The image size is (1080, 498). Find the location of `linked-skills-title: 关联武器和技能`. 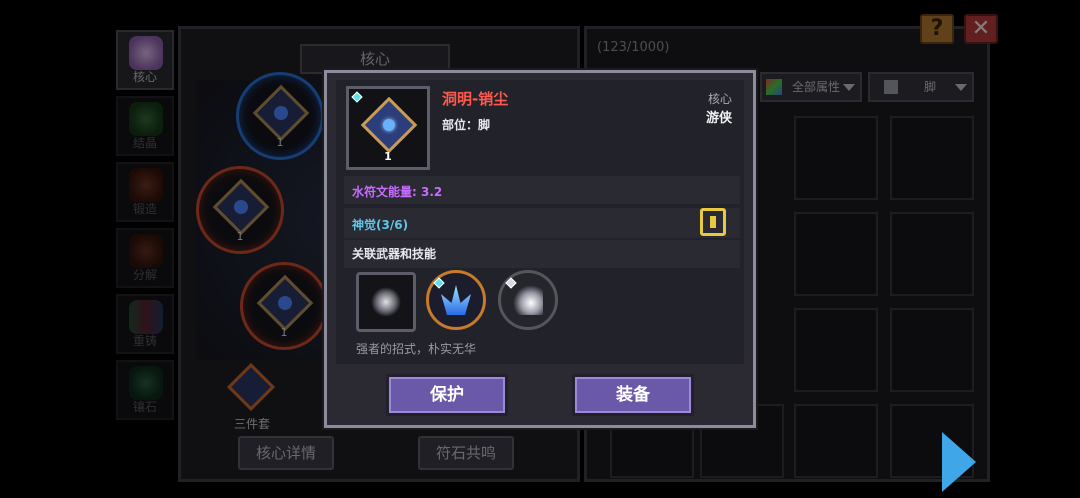

linked-skills-title: 关联武器和技能 is located at coordinates (394, 254).